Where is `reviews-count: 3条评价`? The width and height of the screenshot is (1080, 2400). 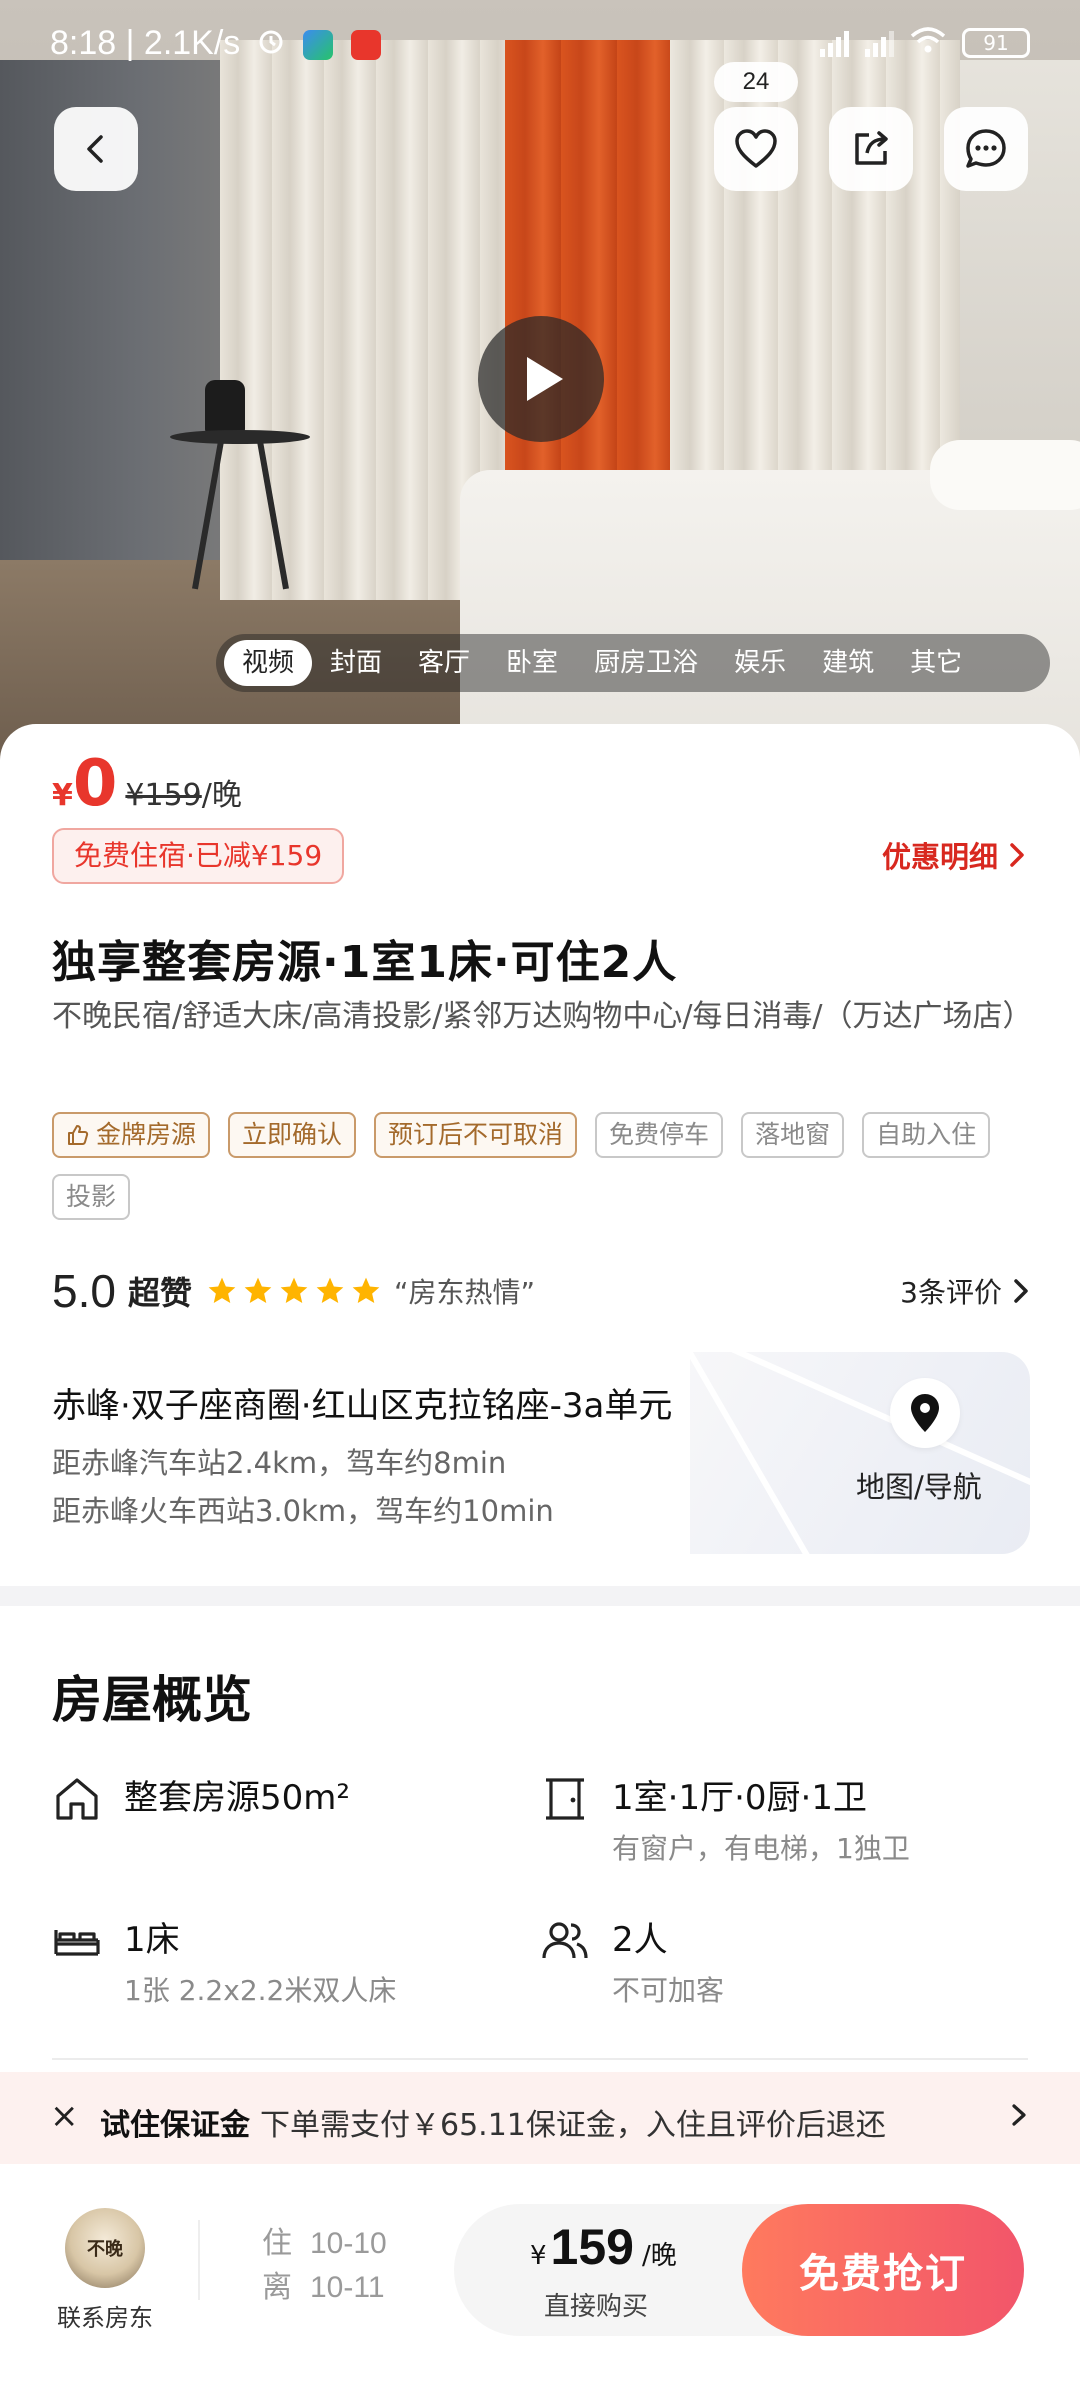
reviews-count: 3条评价 is located at coordinates (951, 1292).